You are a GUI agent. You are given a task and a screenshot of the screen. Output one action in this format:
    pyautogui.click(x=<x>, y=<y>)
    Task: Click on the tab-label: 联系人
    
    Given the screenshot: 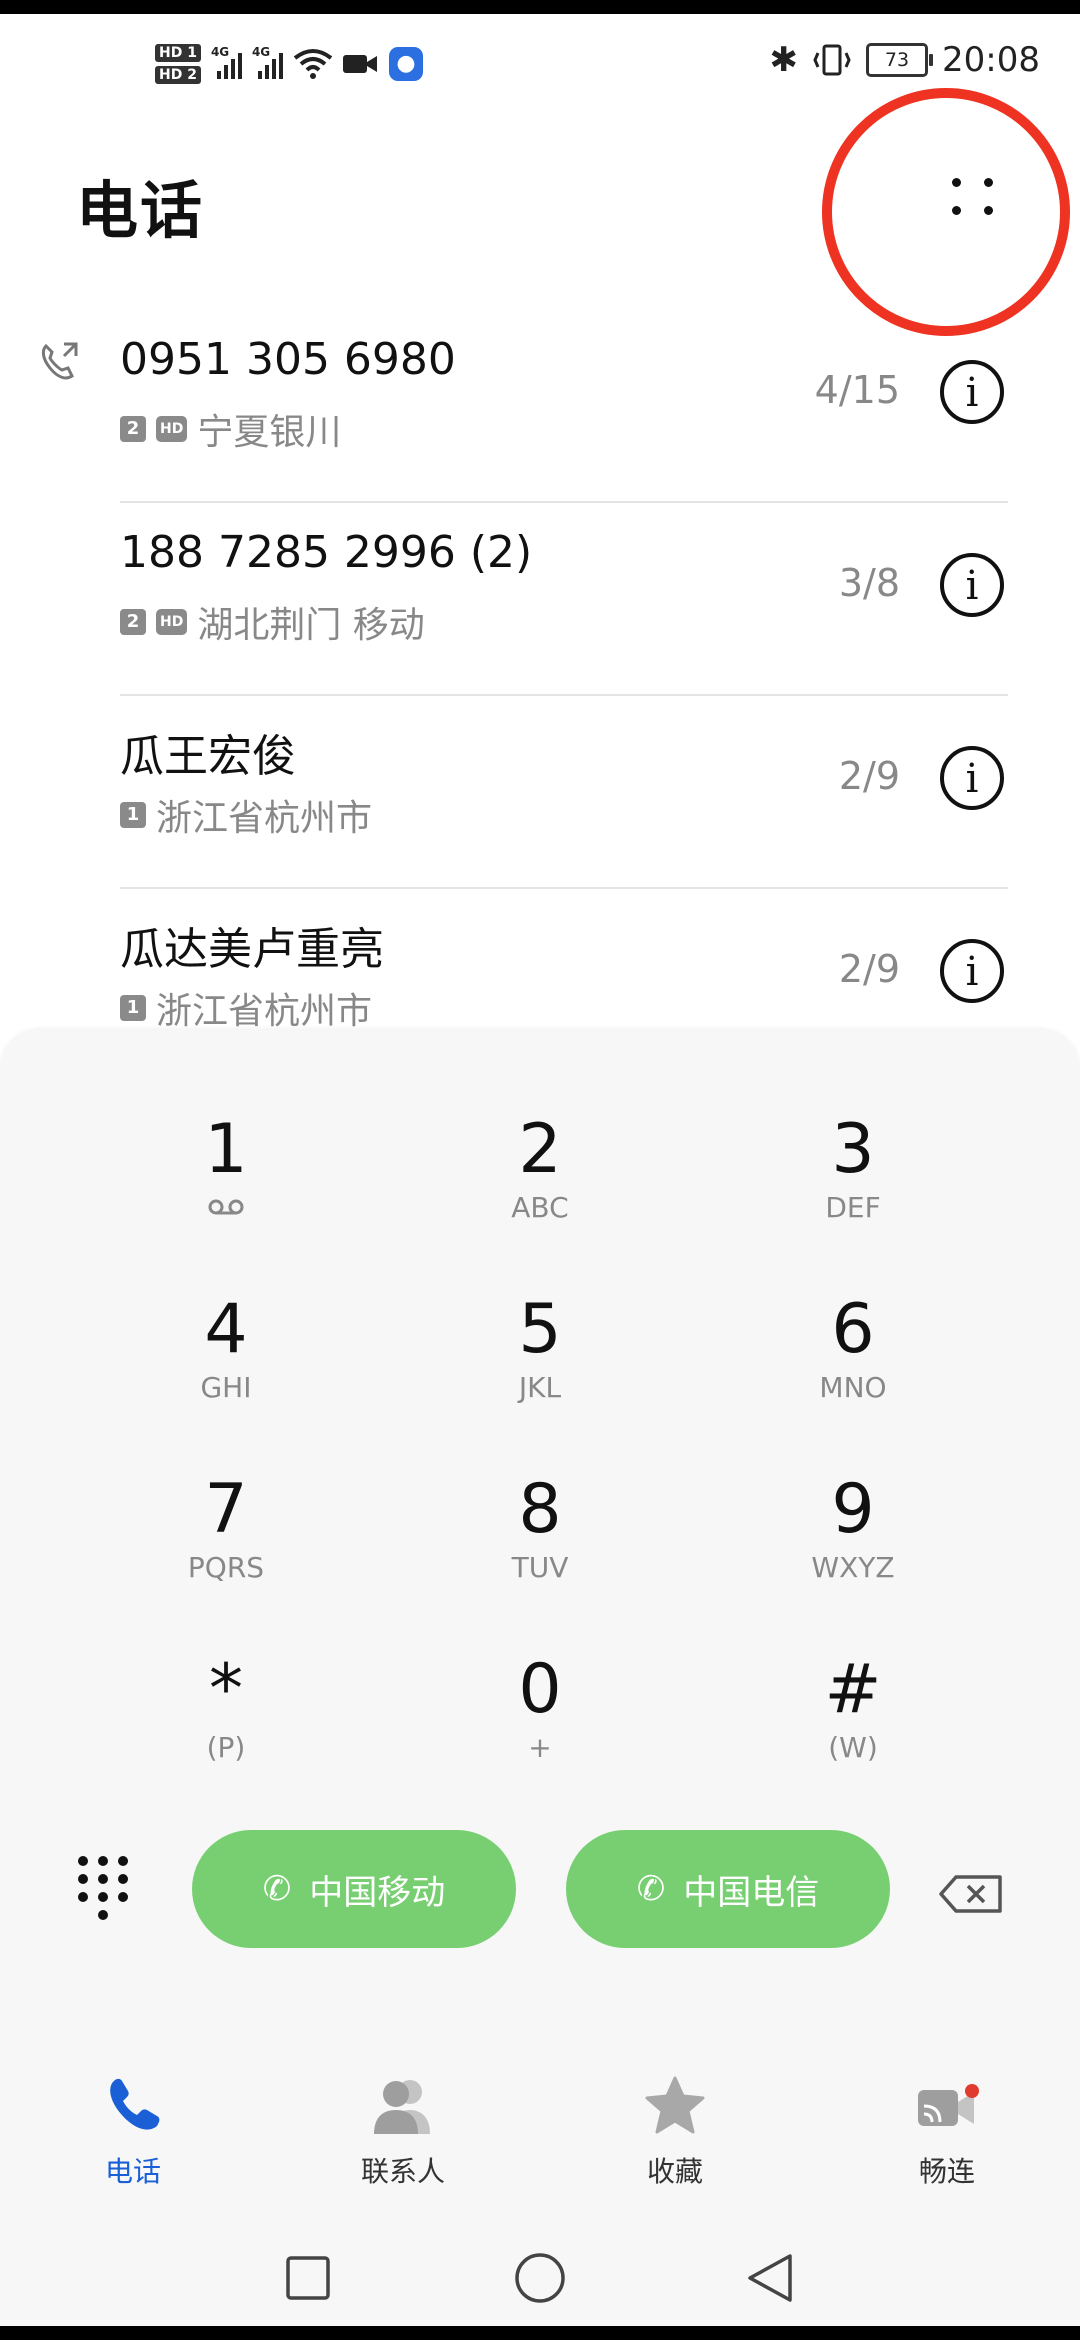 What is the action you would take?
    pyautogui.click(x=402, y=2171)
    